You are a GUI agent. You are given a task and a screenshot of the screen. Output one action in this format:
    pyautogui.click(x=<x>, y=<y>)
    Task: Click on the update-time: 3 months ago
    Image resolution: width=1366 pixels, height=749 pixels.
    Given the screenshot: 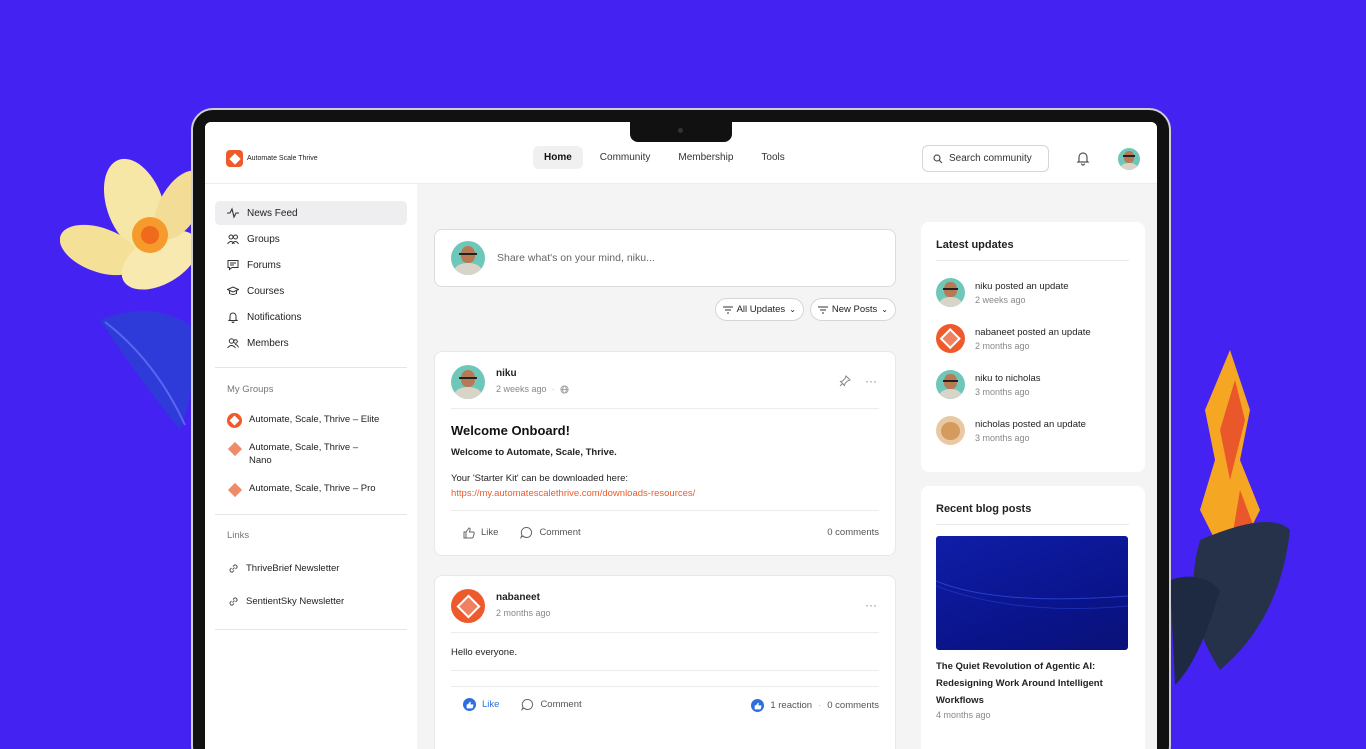 What is the action you would take?
    pyautogui.click(x=1002, y=437)
    